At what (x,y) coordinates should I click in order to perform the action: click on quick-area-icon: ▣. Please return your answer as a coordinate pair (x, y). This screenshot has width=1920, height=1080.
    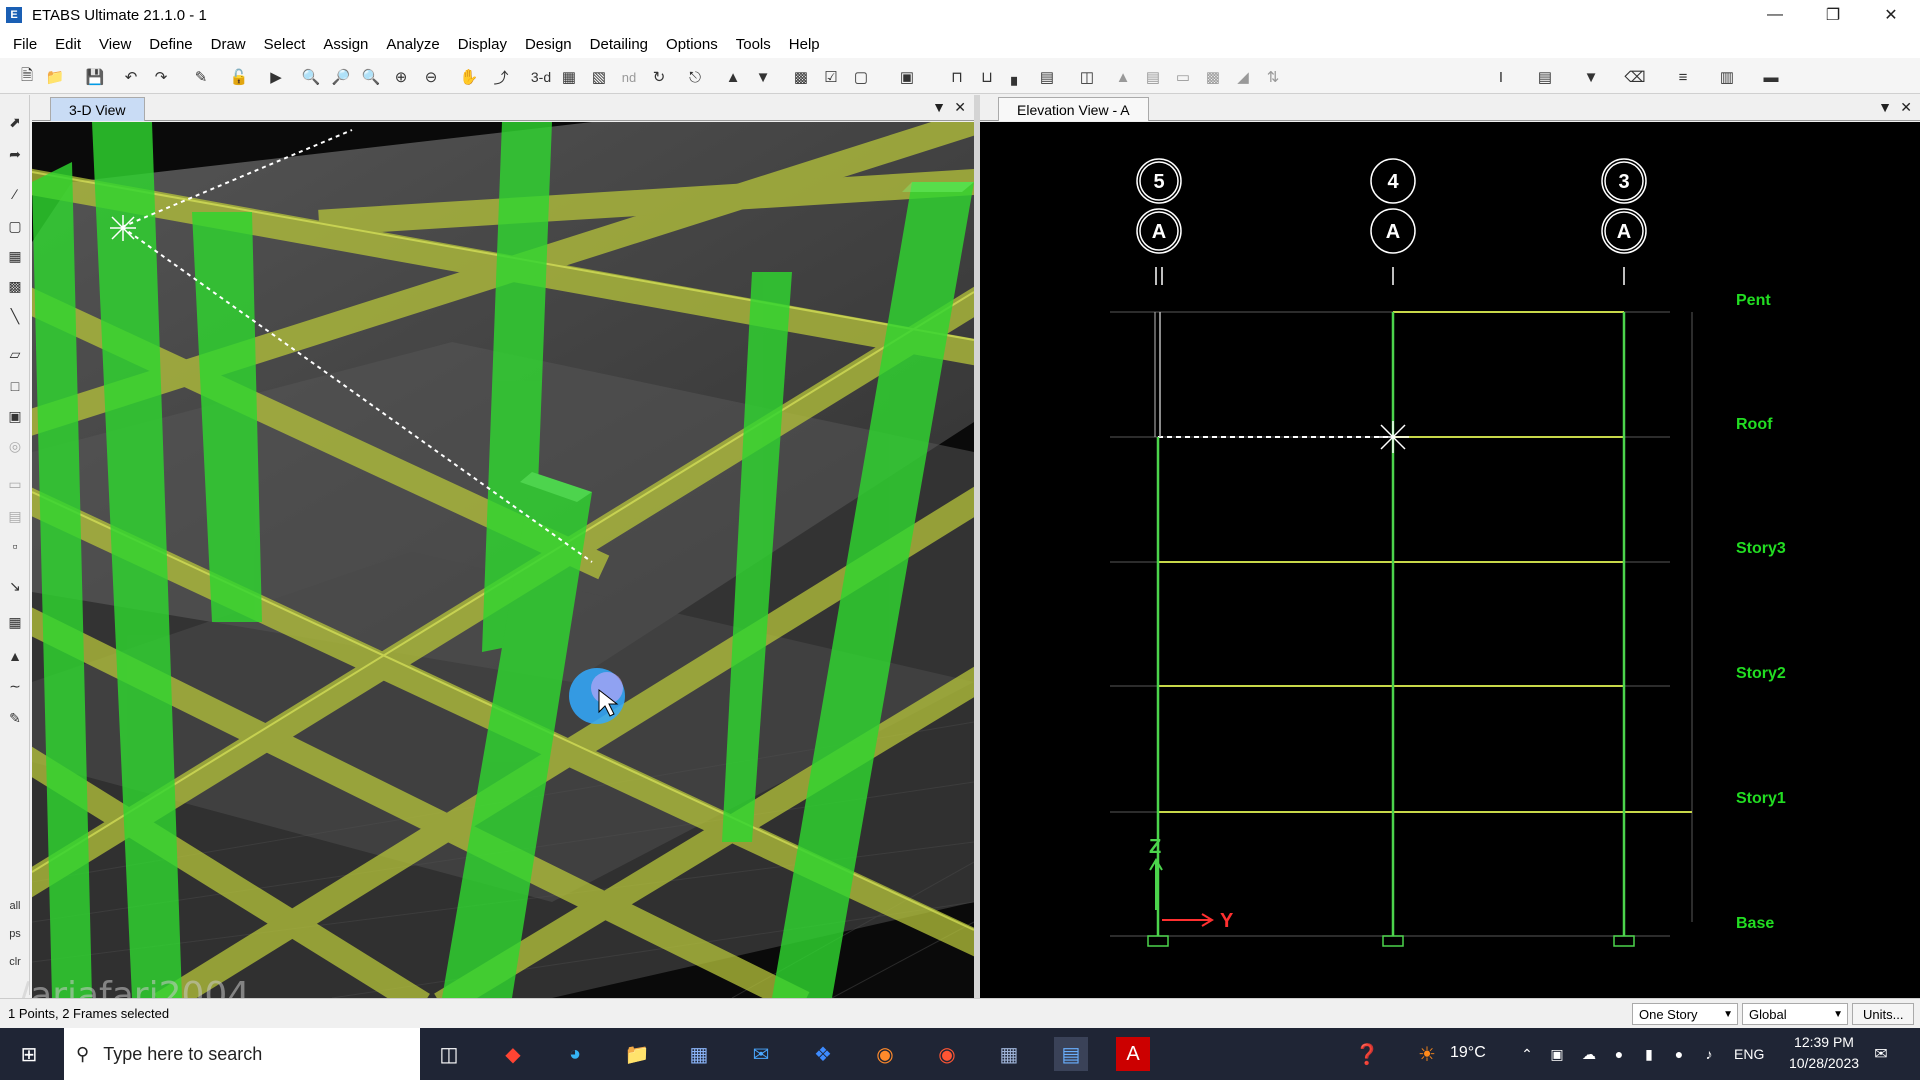
    Looking at the image, I should click on (15, 416).